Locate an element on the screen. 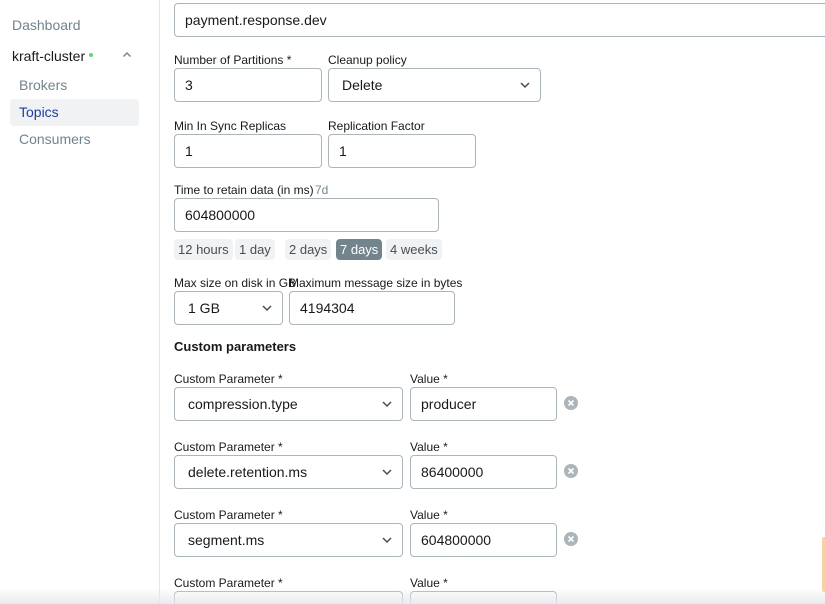 The width and height of the screenshot is (825, 604). topic-name-input: payment.response.dev is located at coordinates (499, 20).